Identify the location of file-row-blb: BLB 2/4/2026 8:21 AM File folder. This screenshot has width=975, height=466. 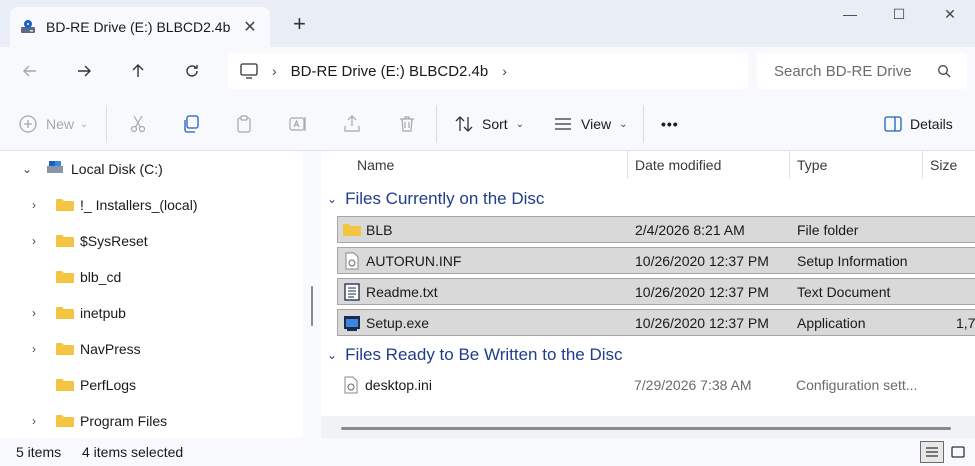
(656, 229).